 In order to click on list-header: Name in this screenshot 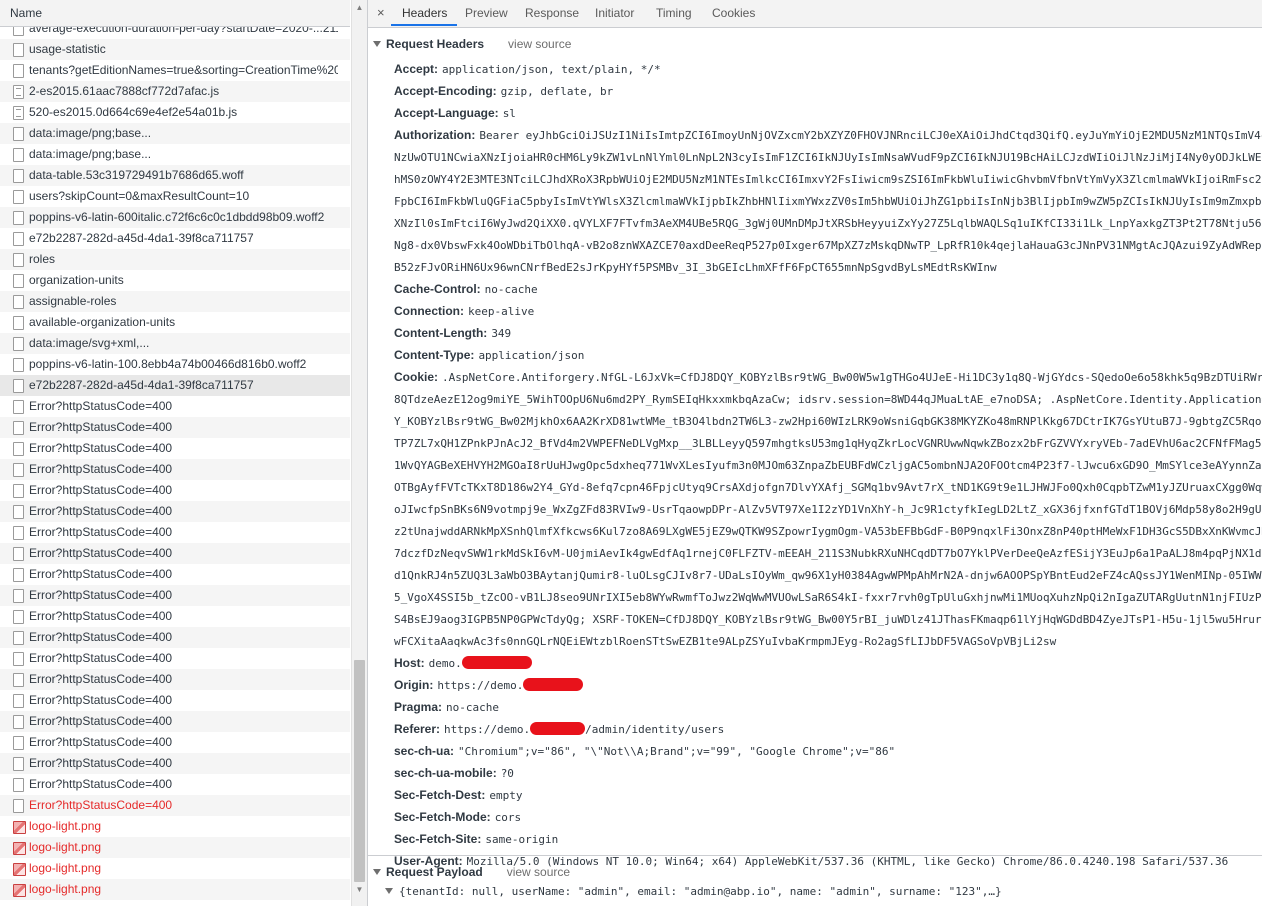, I will do `click(175, 13)`.